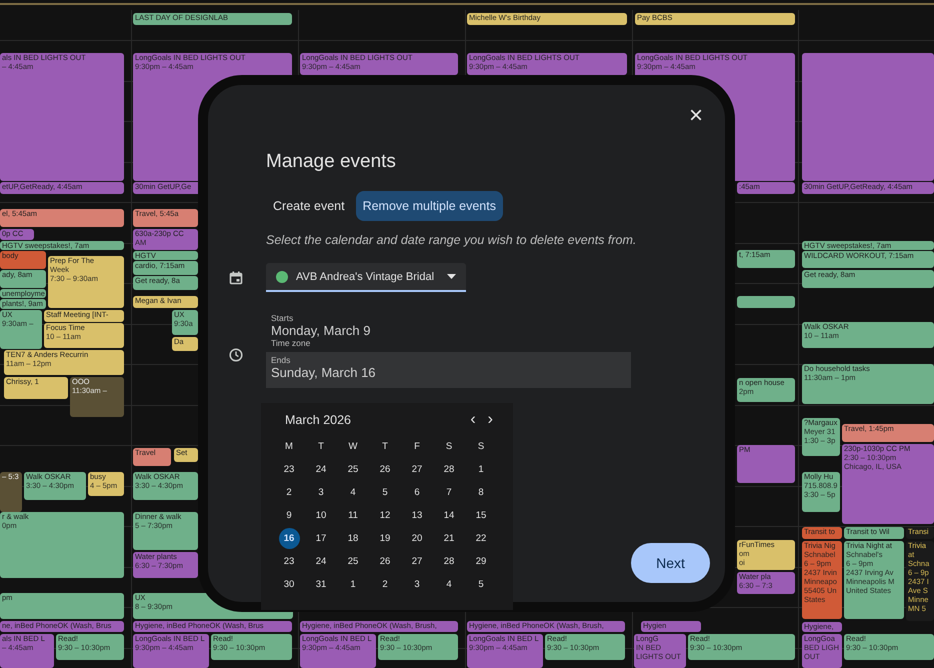 The height and width of the screenshot is (668, 934). Describe the element at coordinates (331, 162) in the screenshot. I see `dialog-title: Manage events` at that location.